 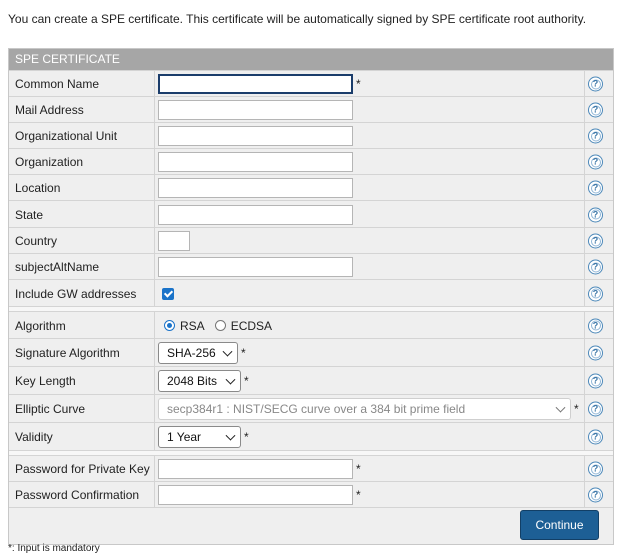 I want to click on row-state: State ?, so click(x=311, y=214).